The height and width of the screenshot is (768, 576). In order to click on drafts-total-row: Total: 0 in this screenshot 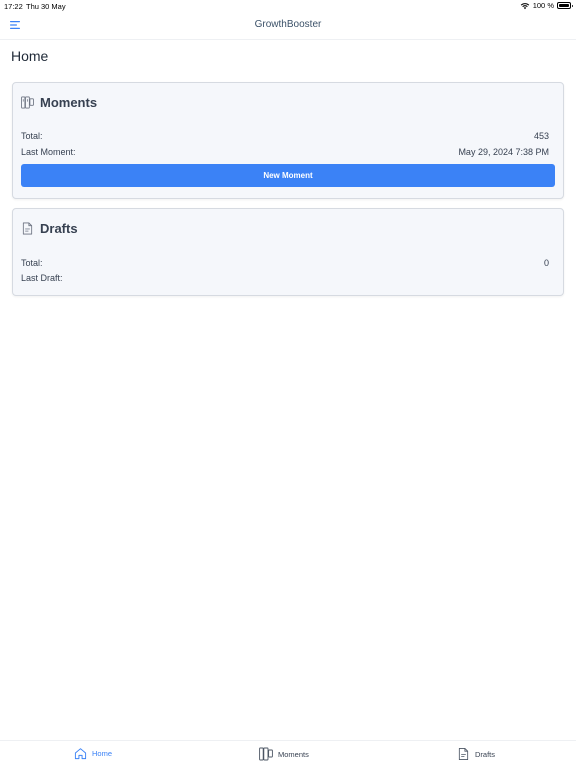, I will do `click(285, 263)`.